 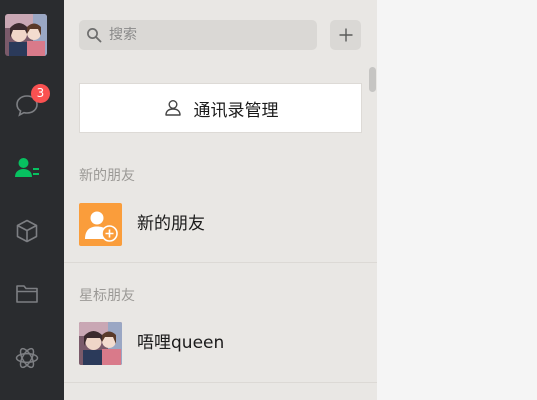 I want to click on list-item-contact: 唔哩queen, so click(x=220, y=352).